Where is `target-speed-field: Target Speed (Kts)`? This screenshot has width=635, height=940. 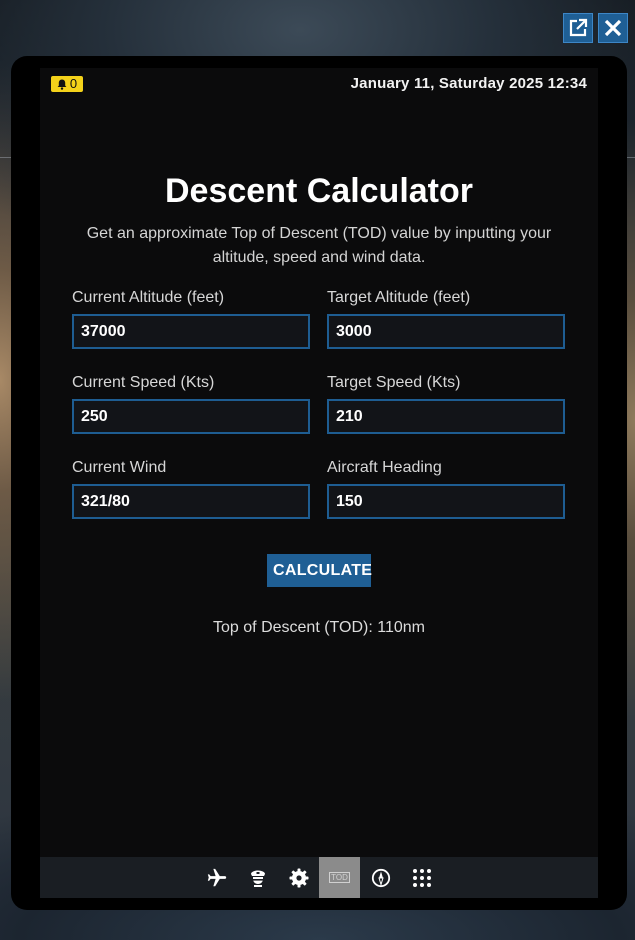 target-speed-field: Target Speed (Kts) is located at coordinates (447, 403).